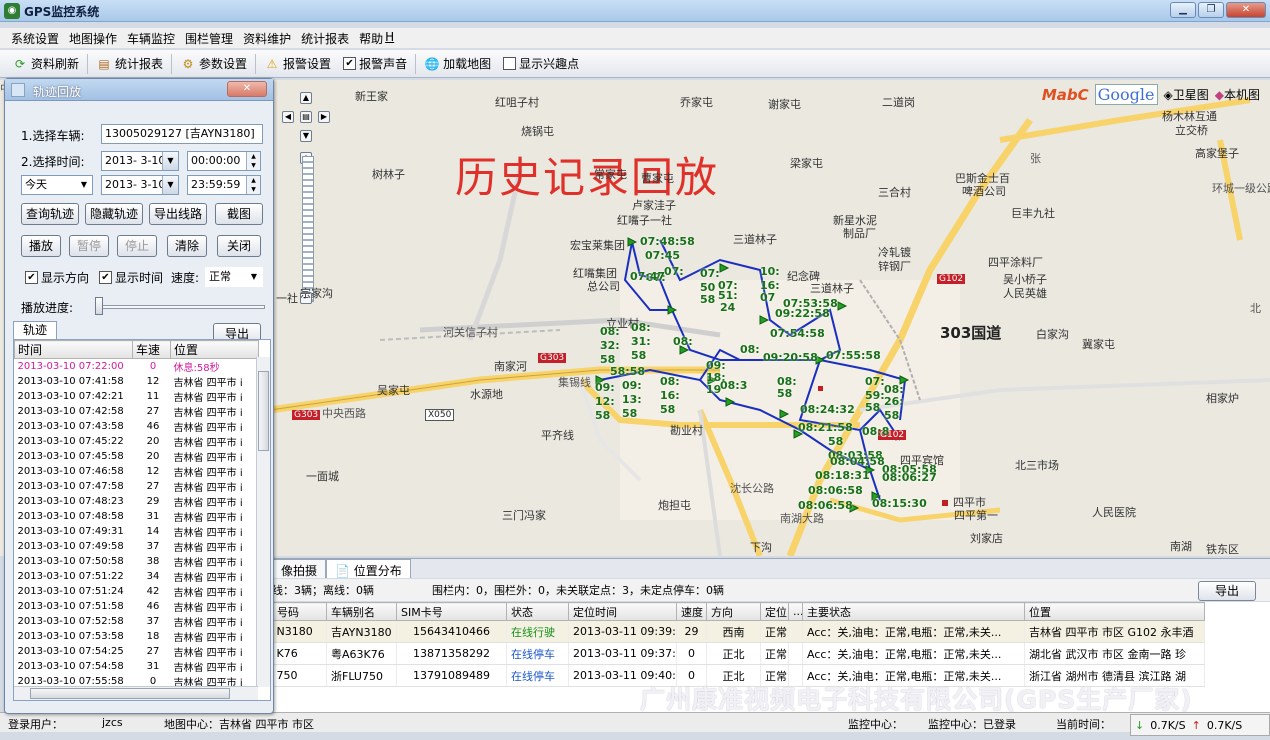 The height and width of the screenshot is (740, 1270). Describe the element at coordinates (1186, 94) in the screenshot. I see `satellite-map-button: ◈卫星图` at that location.